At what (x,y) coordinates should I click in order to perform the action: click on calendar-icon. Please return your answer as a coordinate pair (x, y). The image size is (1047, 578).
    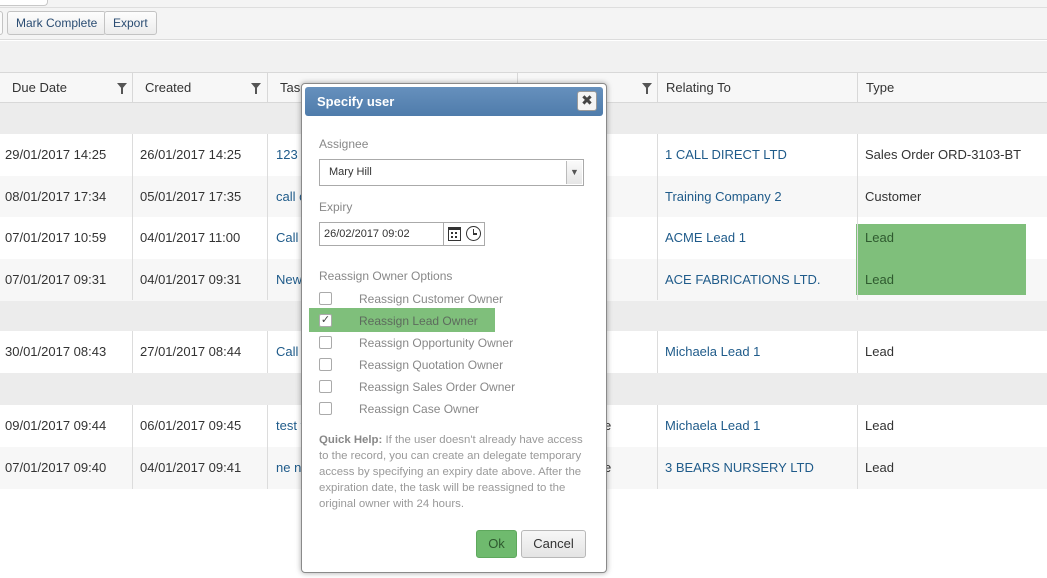
    Looking at the image, I should click on (454, 234).